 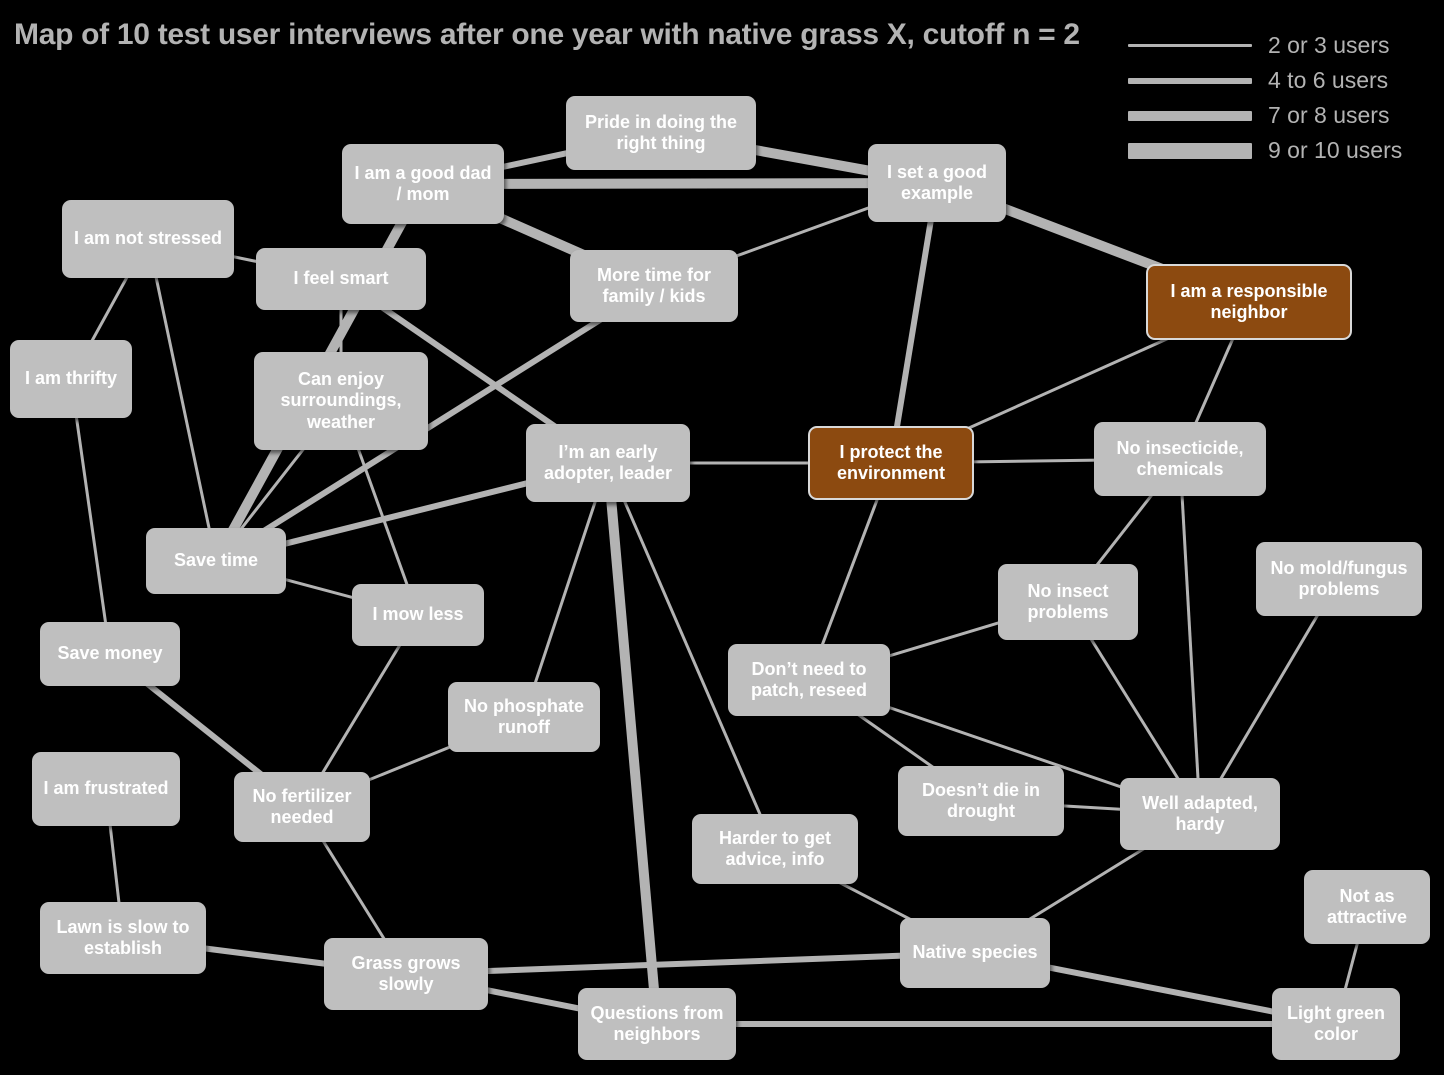 I want to click on graph-node-questions_neighbors: Questions from neighbors, so click(x=657, y=1024).